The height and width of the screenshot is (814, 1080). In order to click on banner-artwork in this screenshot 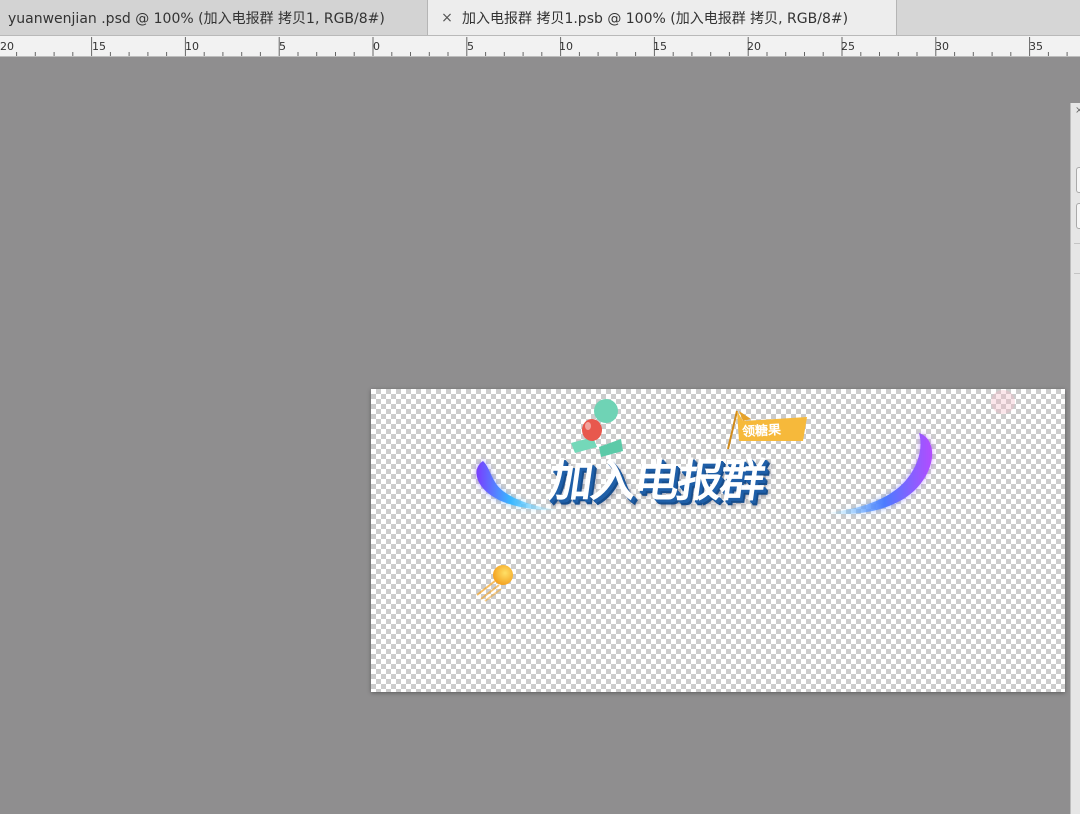, I will do `click(745, 496)`.